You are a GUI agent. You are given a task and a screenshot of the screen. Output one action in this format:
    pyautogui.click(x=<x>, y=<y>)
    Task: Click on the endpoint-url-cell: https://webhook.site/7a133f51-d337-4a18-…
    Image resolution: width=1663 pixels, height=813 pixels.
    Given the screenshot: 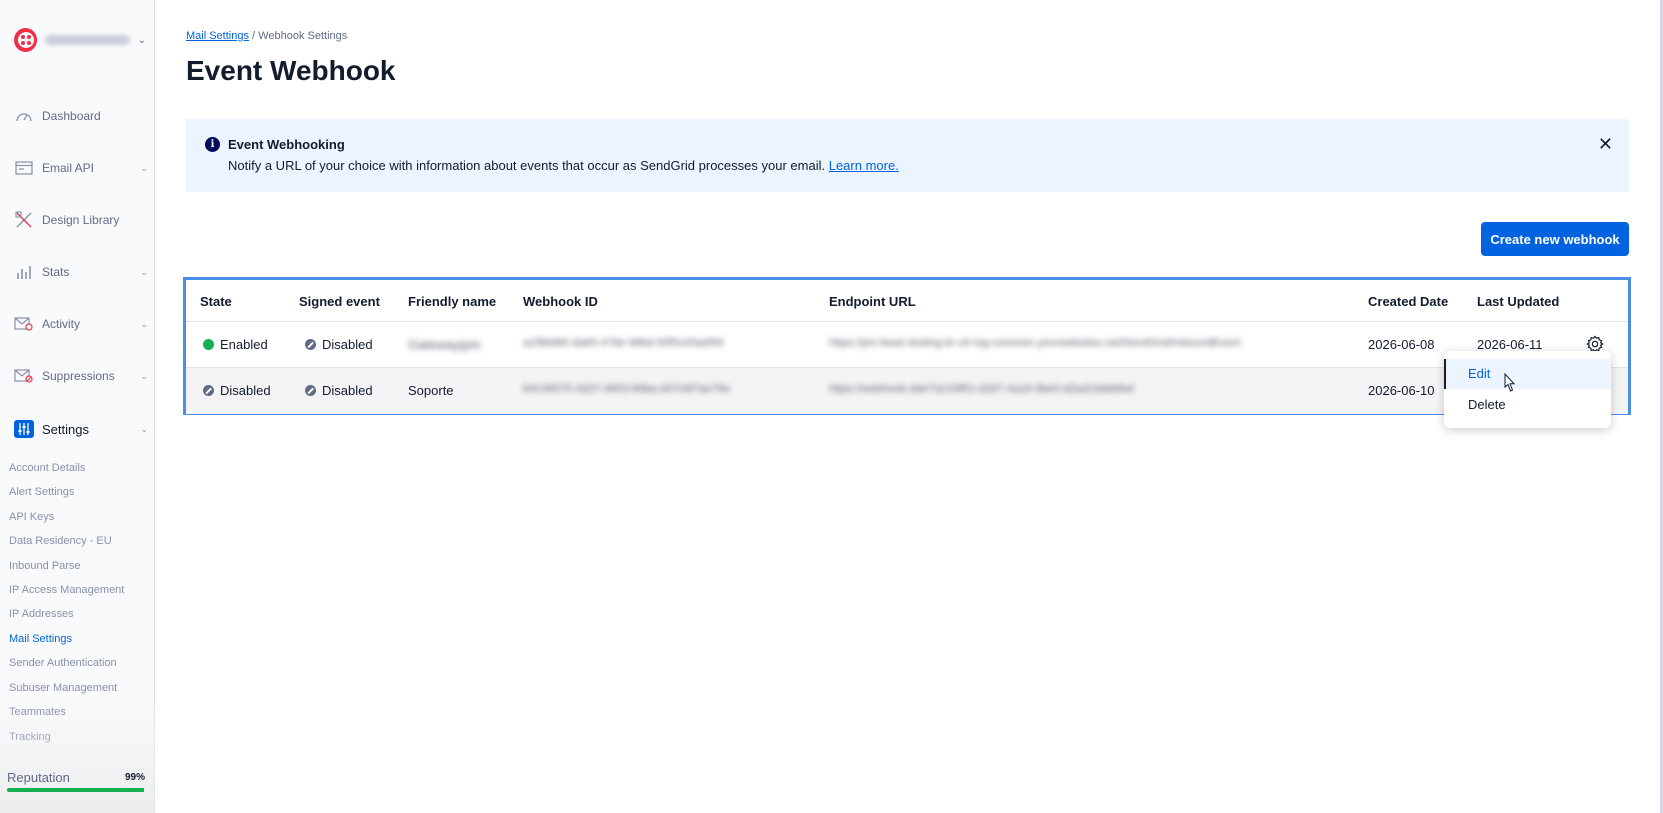 What is the action you would take?
    pyautogui.click(x=981, y=389)
    